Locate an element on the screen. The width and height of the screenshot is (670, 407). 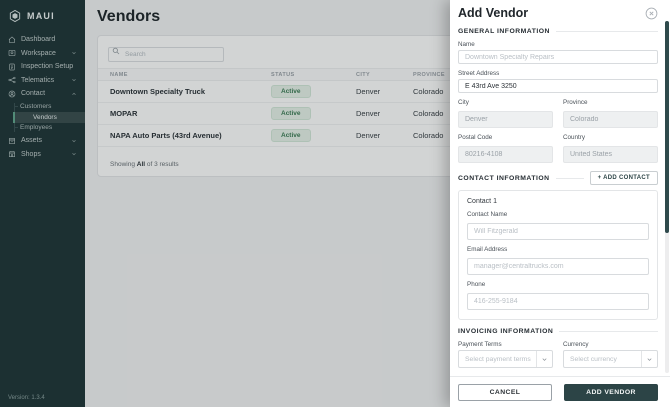
contact-name-label: Contact Name is located at coordinates (487, 214).